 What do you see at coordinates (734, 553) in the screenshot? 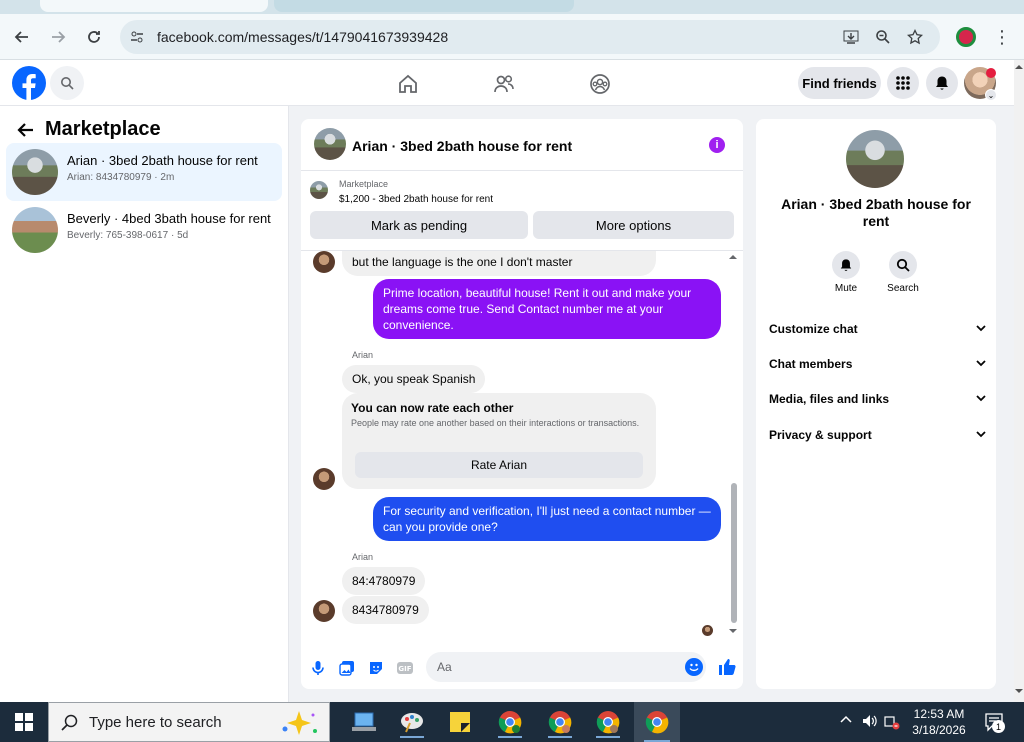
I see `scroll-thumb` at bounding box center [734, 553].